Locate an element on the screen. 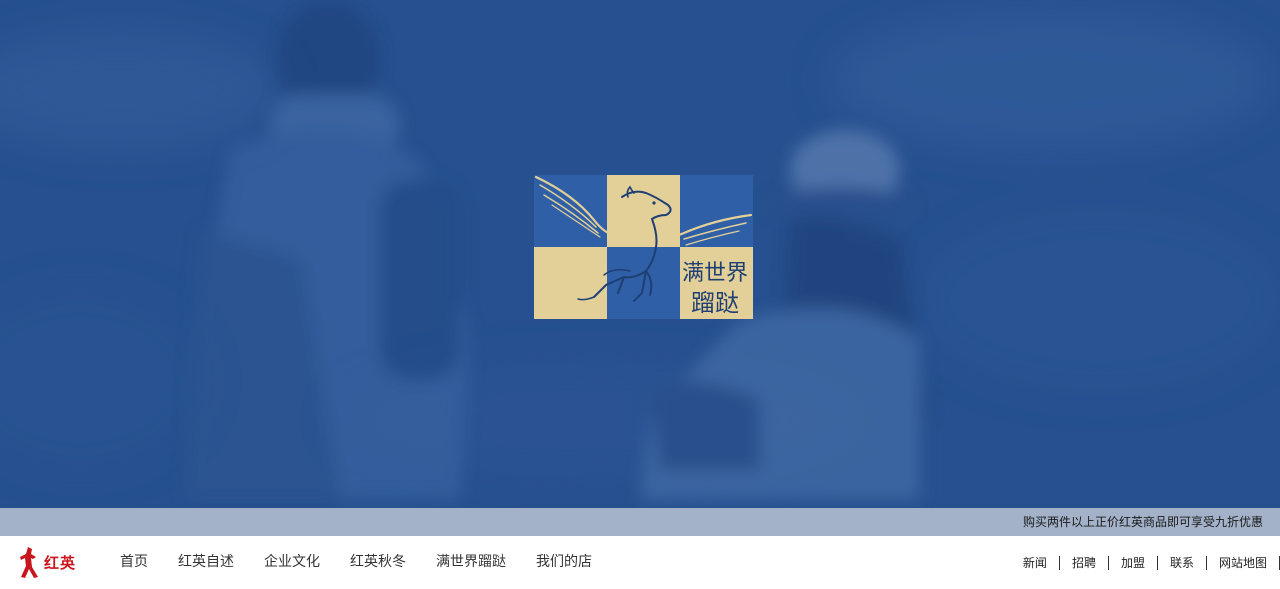 The width and height of the screenshot is (1280, 589). brand-home-link: 红英 is located at coordinates (53, 562).